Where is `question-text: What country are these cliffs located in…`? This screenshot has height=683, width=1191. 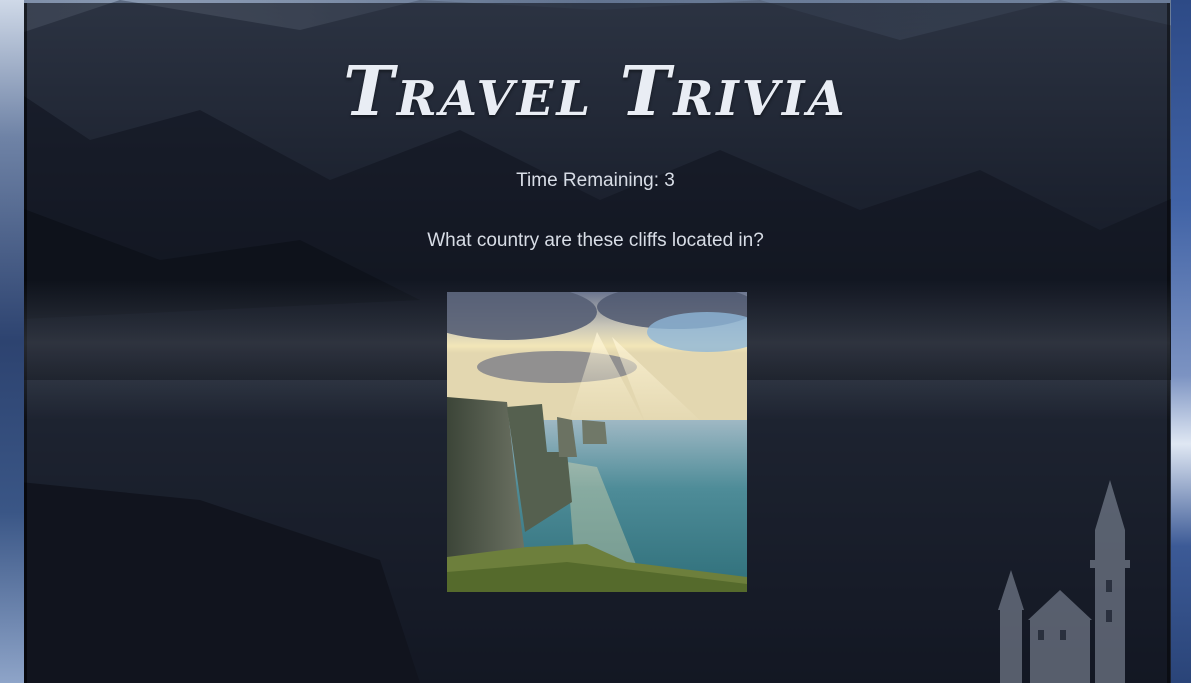 question-text: What country are these cliffs located in… is located at coordinates (595, 240).